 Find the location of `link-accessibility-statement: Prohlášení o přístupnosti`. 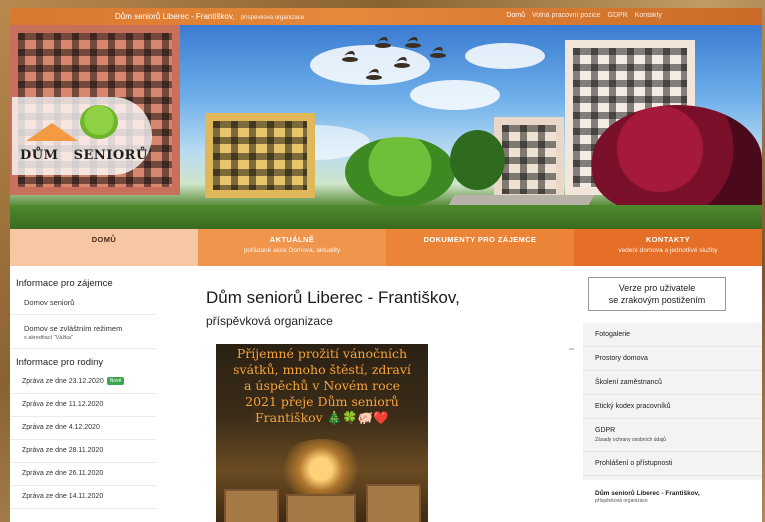

link-accessibility-statement: Prohlášení o přístupnosti is located at coordinates (672, 464).